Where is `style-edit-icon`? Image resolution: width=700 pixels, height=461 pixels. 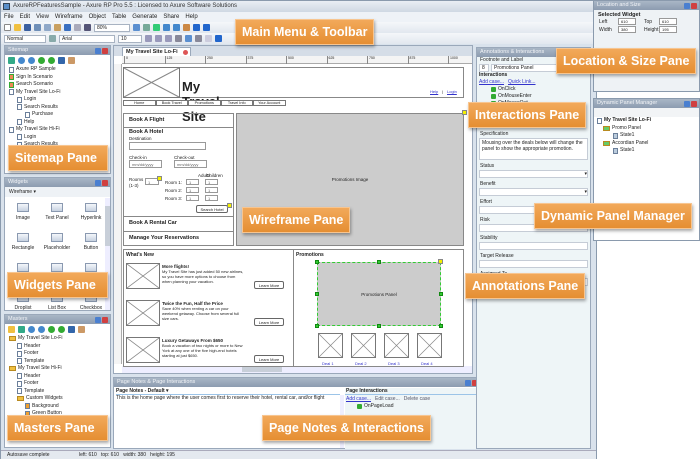
style-edit-icon is located at coordinates (52, 38).